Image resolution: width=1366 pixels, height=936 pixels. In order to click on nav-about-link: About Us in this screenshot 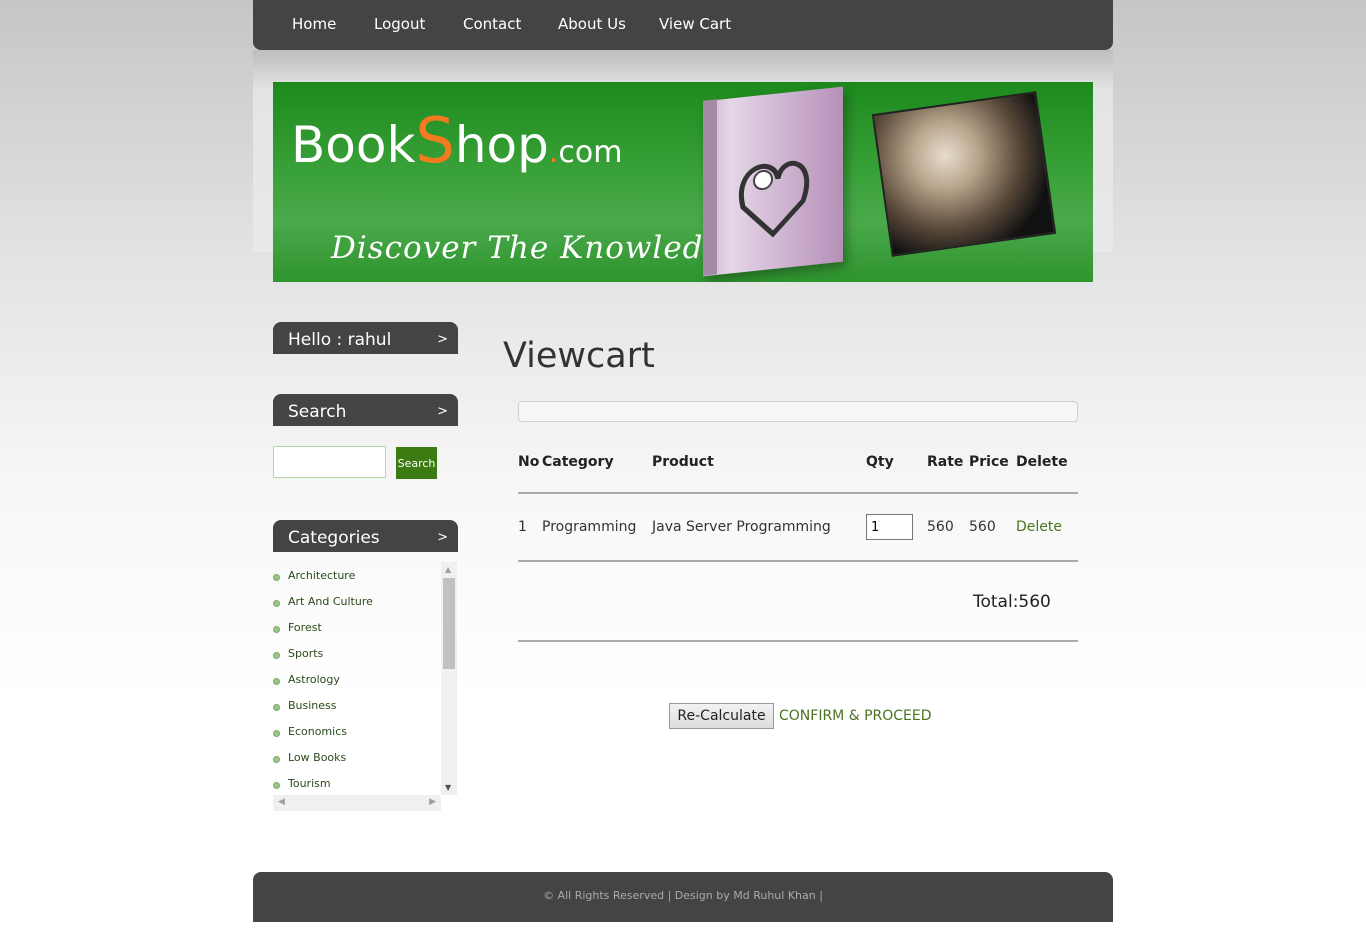, I will do `click(592, 24)`.